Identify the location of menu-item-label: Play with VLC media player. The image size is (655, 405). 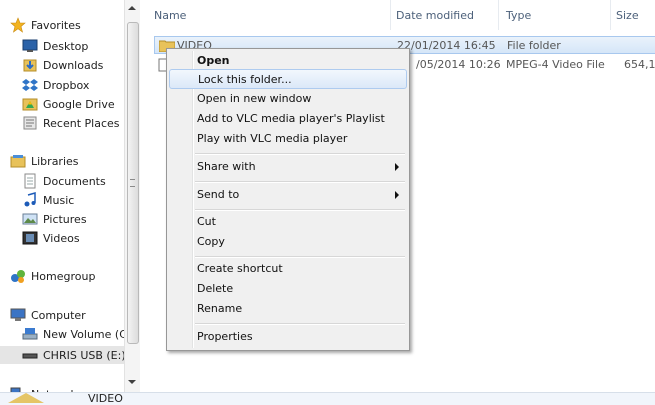
(272, 138).